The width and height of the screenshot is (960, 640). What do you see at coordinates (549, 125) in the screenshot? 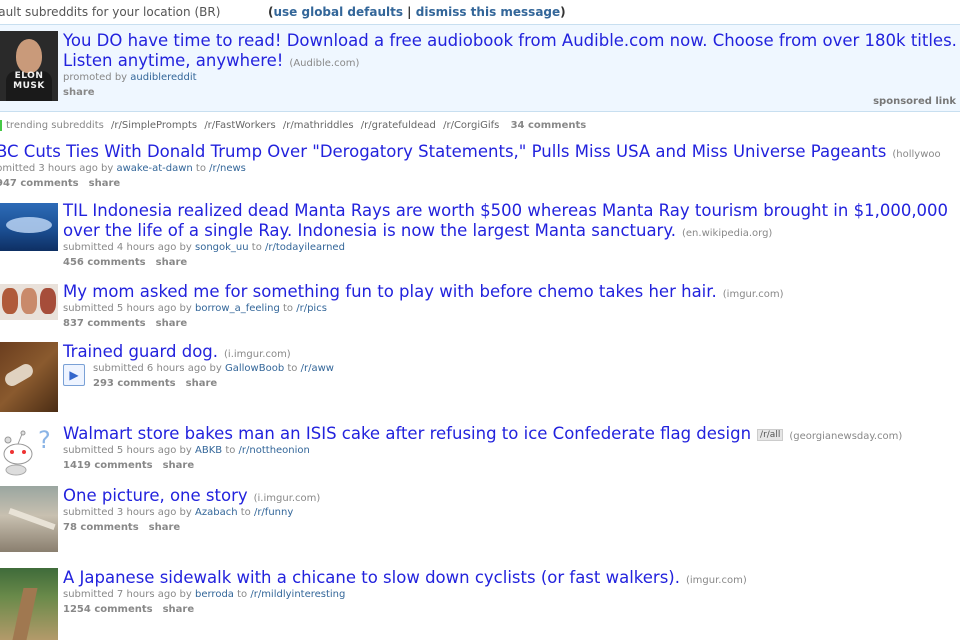
I see `trending-comments-link: 34 comments` at bounding box center [549, 125].